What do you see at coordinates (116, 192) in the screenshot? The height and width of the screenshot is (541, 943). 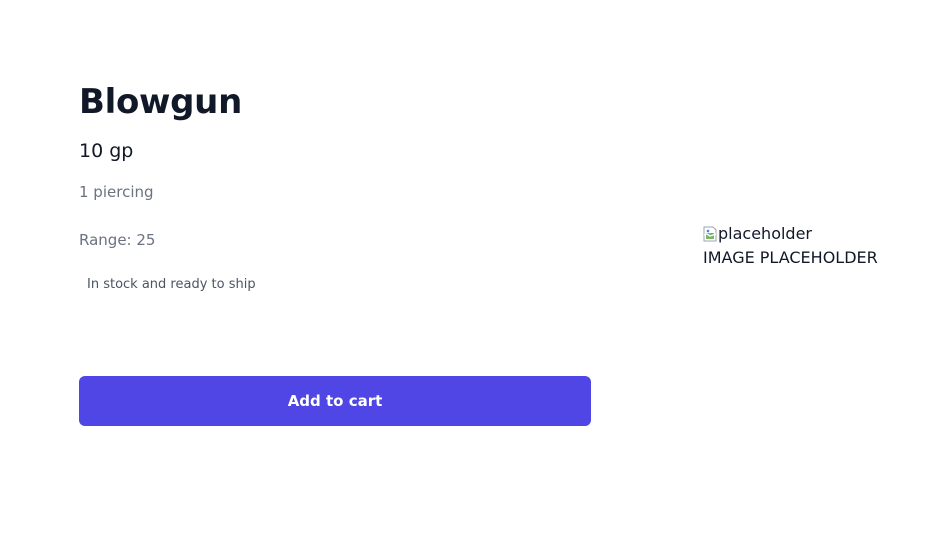 I see `product-damage: 1 piercing` at bounding box center [116, 192].